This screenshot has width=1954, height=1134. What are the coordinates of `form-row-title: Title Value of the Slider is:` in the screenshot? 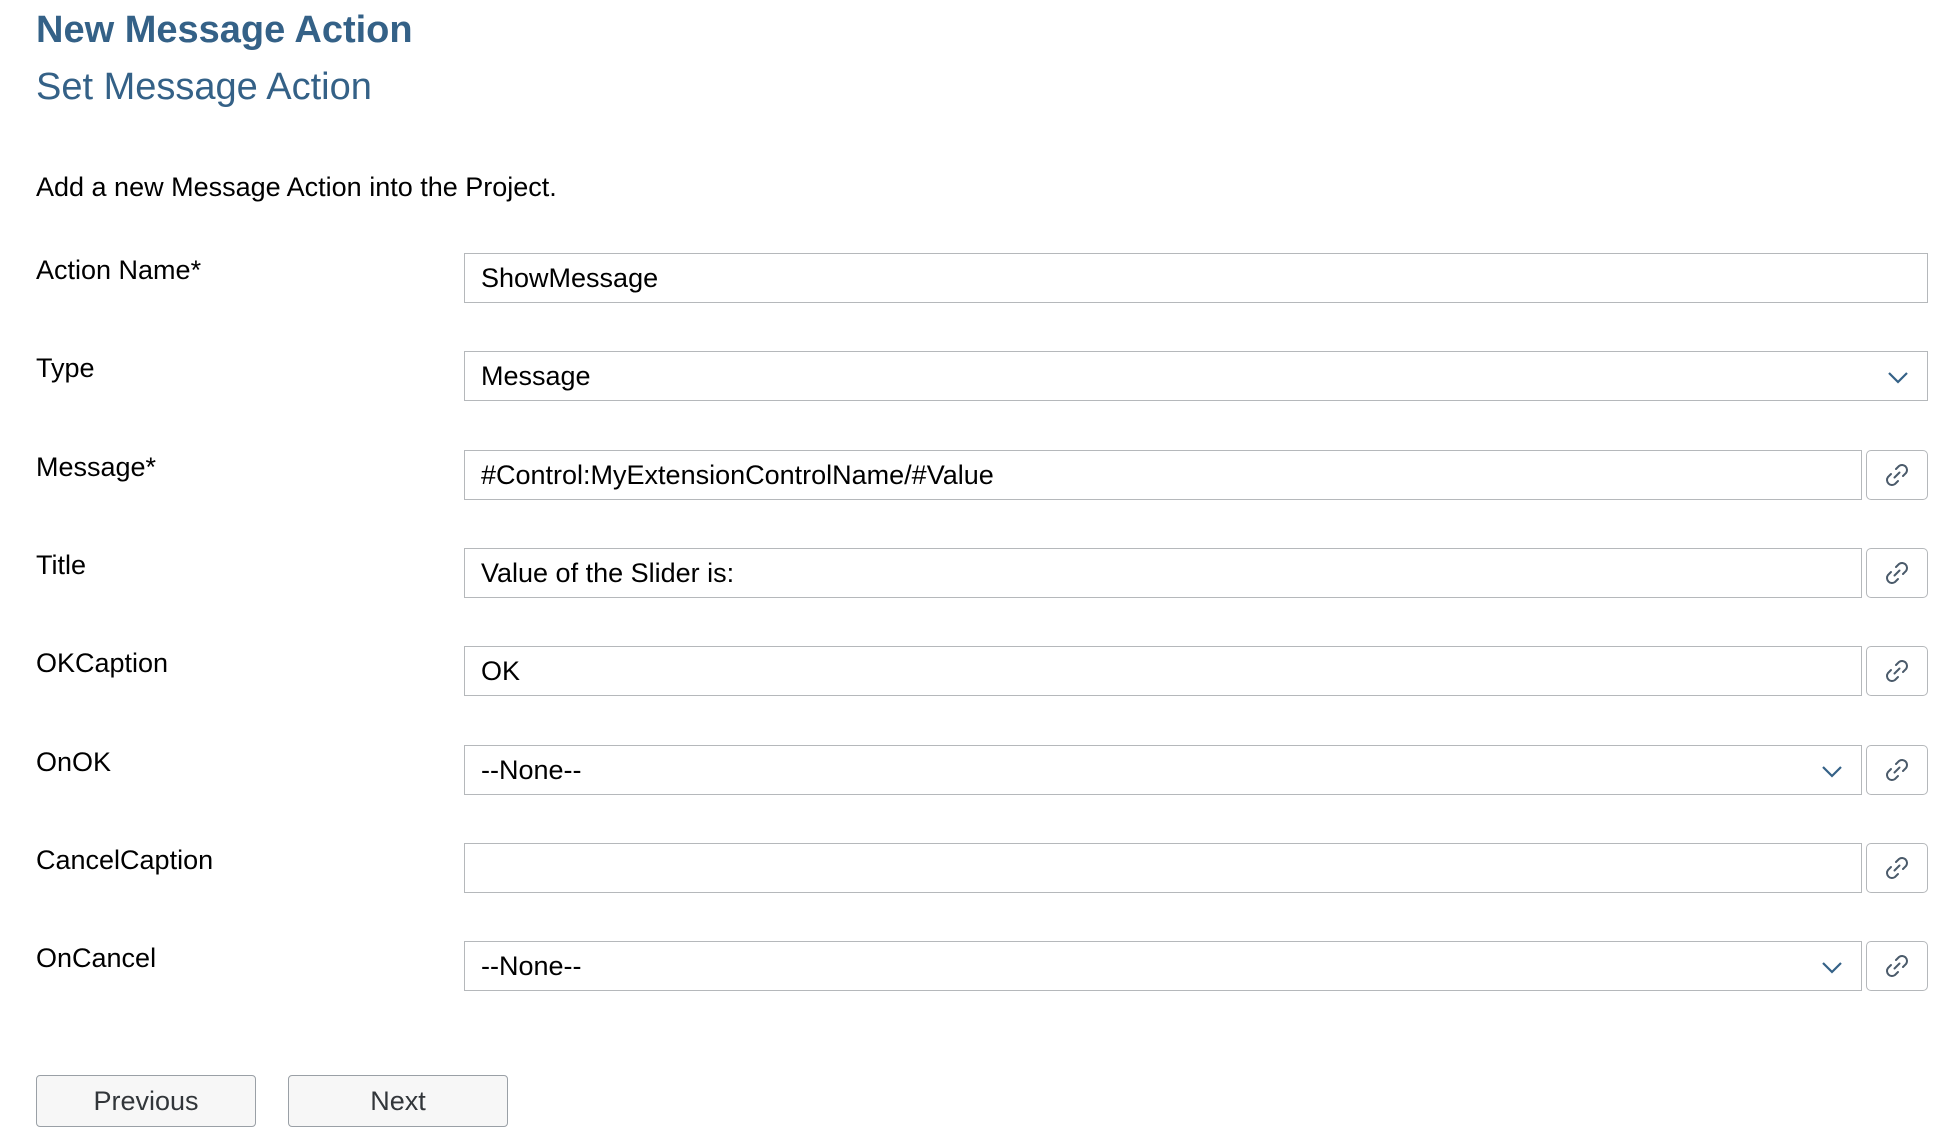 It's located at (983, 574).